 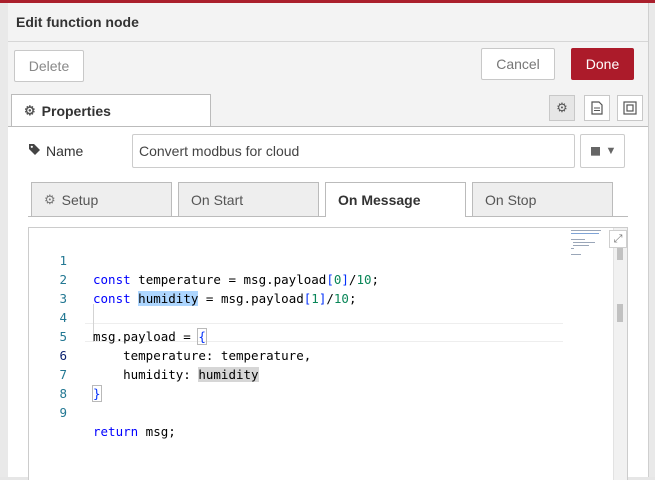 What do you see at coordinates (328, 109) in the screenshot?
I see `properties-tab-bar: ⚙ Properties ⚙` at bounding box center [328, 109].